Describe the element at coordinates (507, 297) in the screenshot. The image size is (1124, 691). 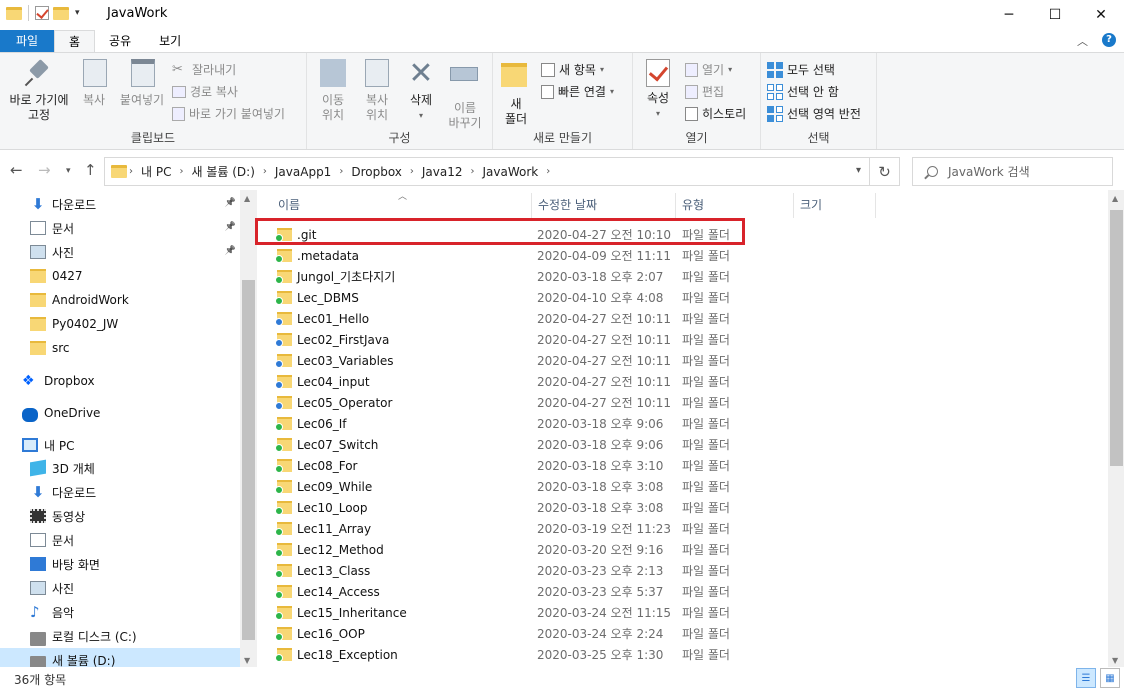
I see `table-row: Lec_DBMS 2020-04-10 오후 4:08 파일 폴더` at that location.